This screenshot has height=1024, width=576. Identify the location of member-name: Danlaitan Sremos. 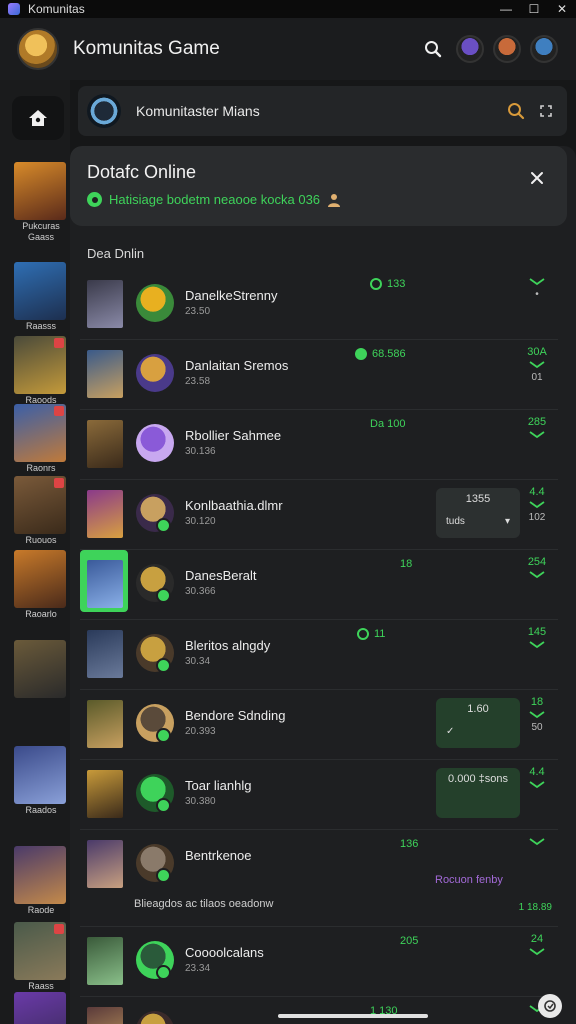
(237, 365).